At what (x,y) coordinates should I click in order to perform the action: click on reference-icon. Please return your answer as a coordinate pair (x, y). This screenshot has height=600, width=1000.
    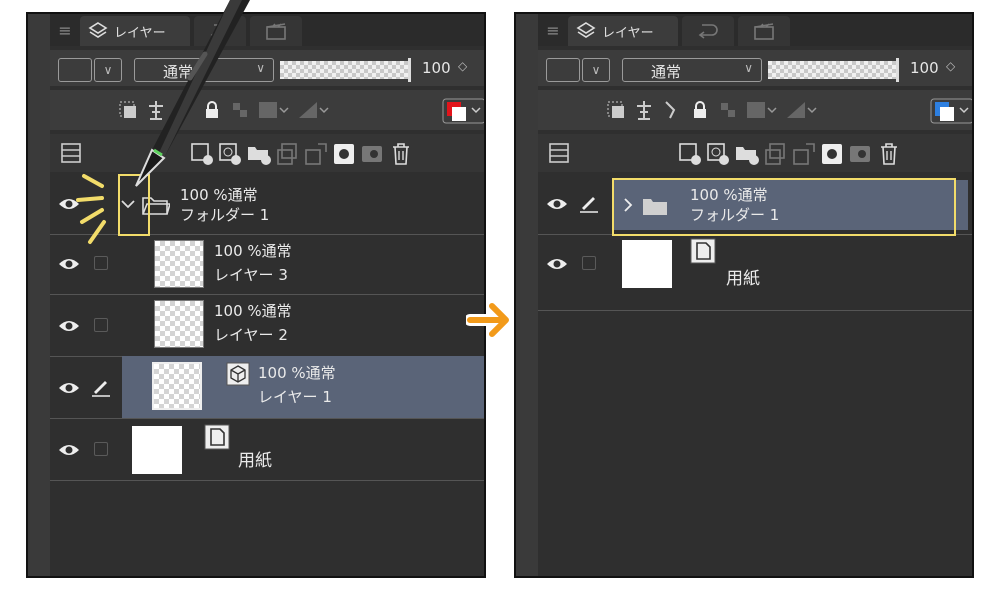
    Looking at the image, I should click on (644, 110).